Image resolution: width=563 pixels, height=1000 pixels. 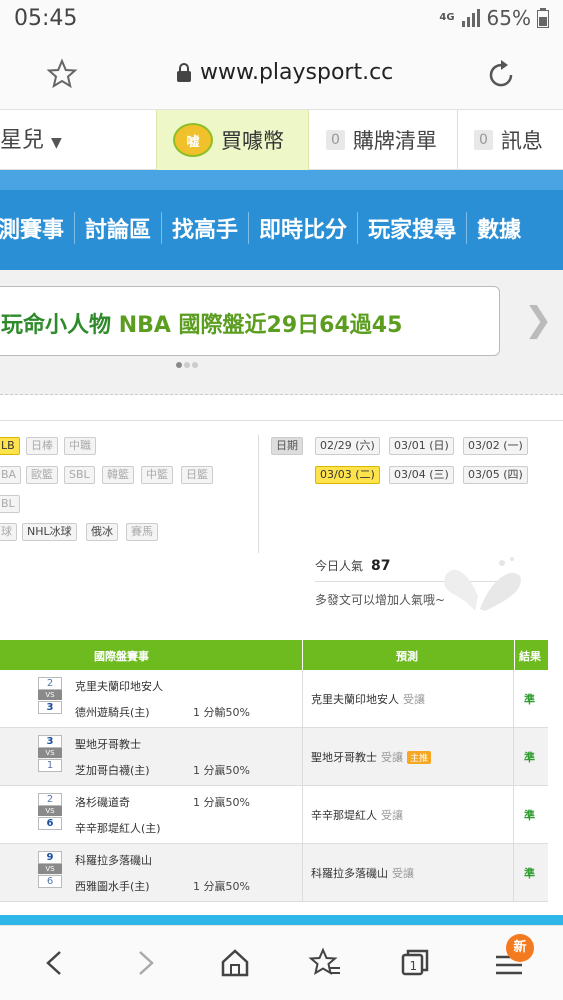 I want to click on chevron-down-icon: ▼, so click(x=56, y=143).